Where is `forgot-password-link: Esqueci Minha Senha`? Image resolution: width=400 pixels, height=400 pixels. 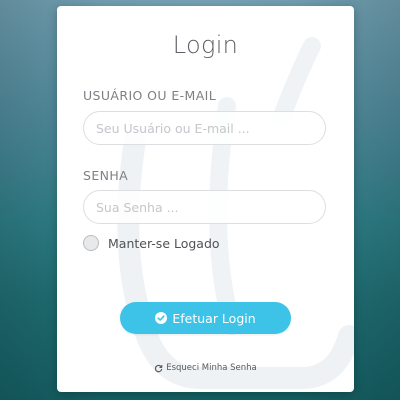 forgot-password-link: Esqueci Minha Senha is located at coordinates (205, 368).